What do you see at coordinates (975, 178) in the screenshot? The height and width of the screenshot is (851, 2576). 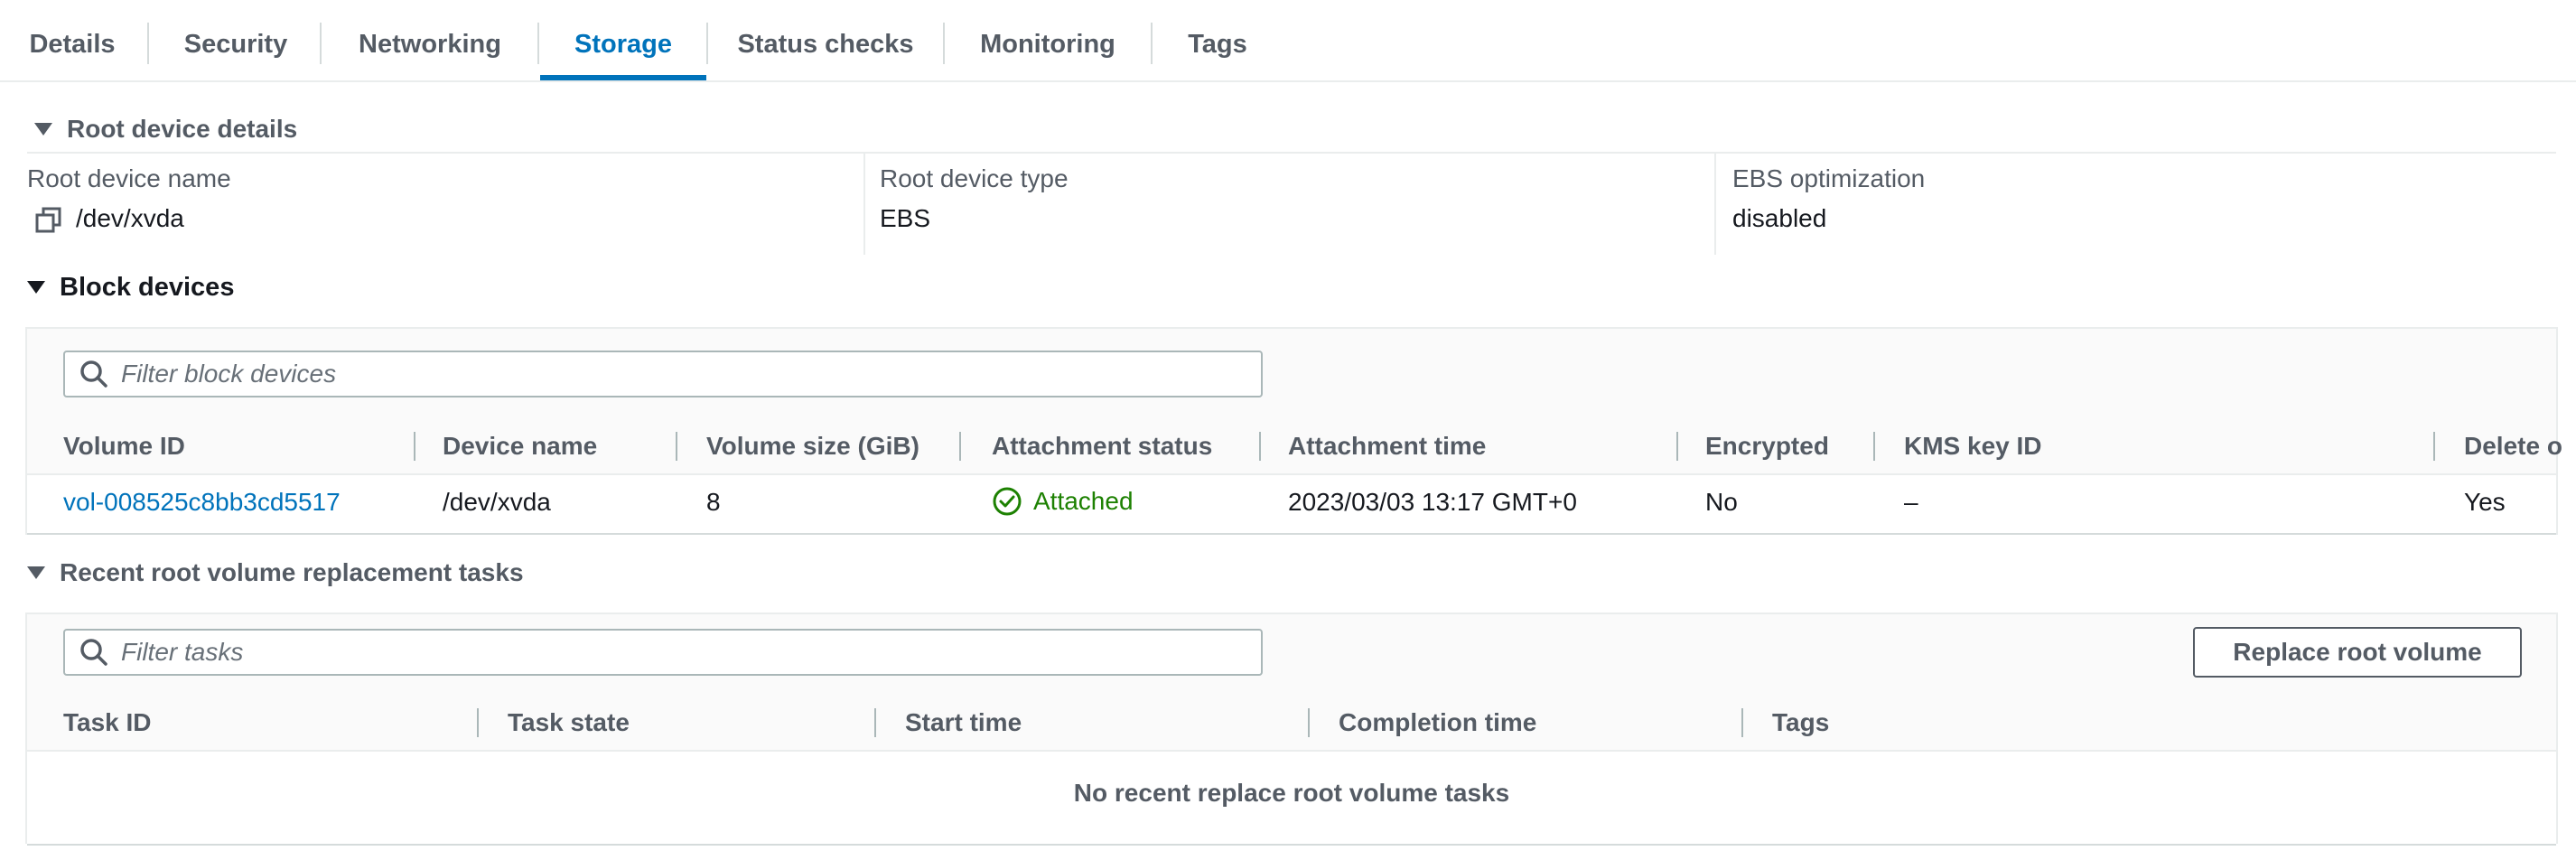 I see `root-device-type-label: Root device type` at bounding box center [975, 178].